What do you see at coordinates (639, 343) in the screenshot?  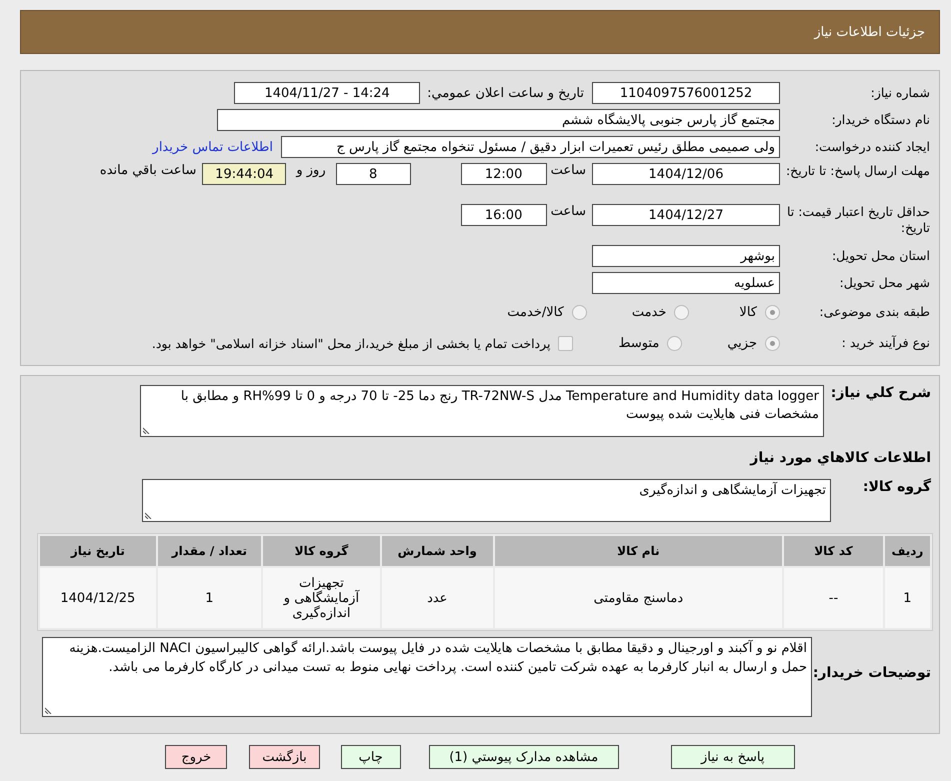 I see `radio-label: متوسط` at bounding box center [639, 343].